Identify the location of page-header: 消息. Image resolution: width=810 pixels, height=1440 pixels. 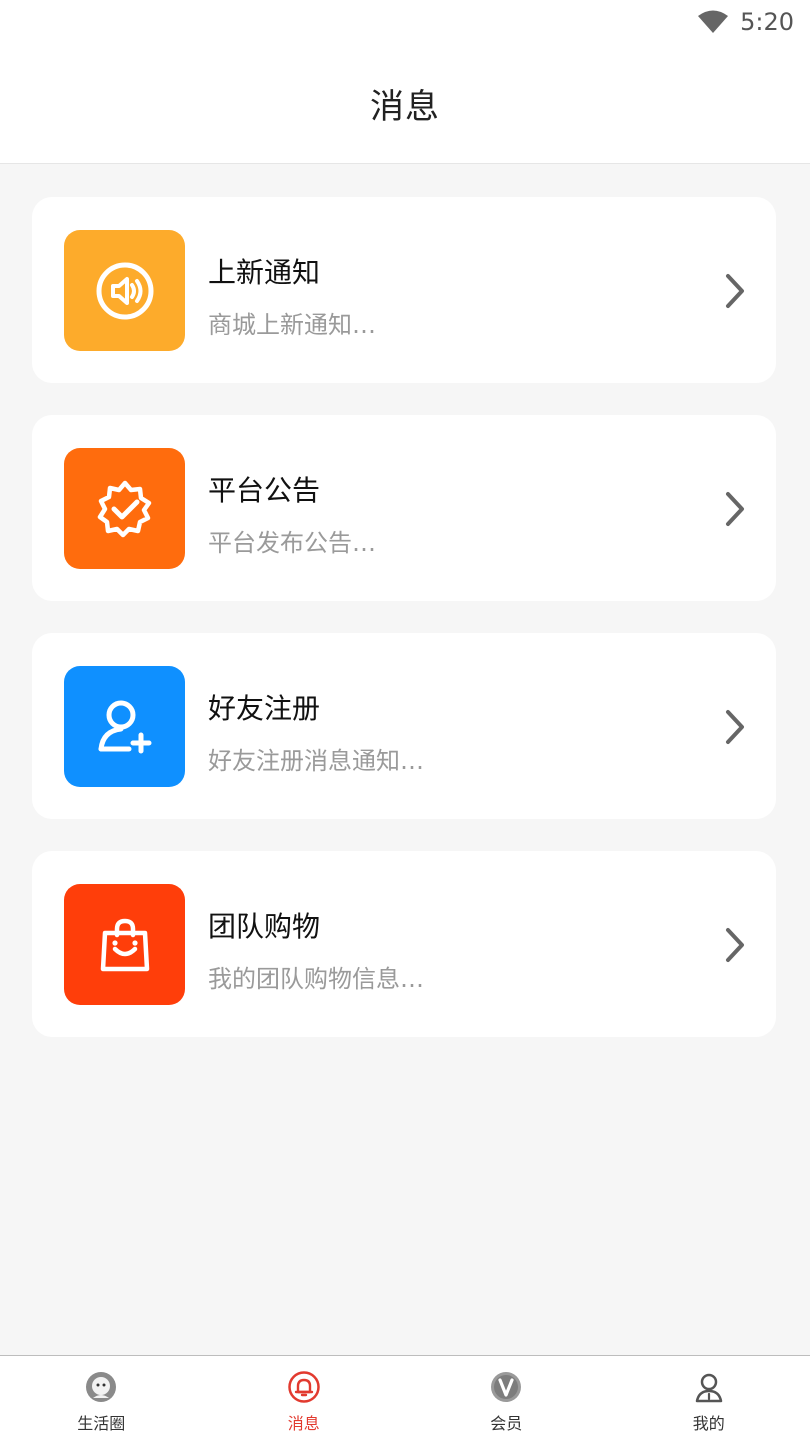
(405, 104).